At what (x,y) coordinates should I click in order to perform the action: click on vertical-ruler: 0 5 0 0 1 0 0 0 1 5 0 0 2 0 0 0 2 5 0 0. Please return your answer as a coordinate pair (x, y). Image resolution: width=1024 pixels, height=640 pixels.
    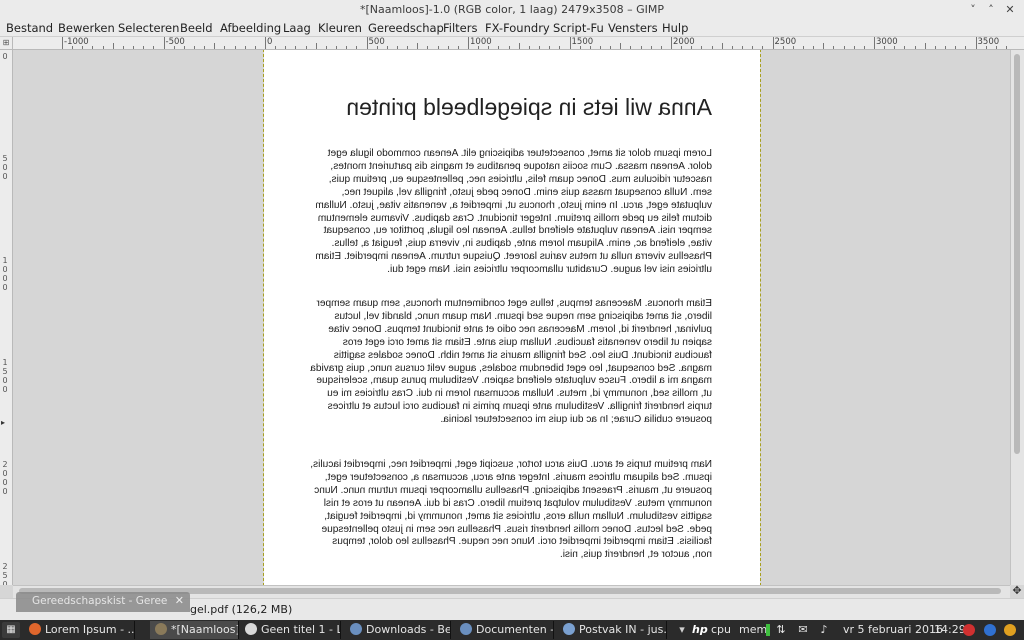
    Looking at the image, I should click on (6, 317).